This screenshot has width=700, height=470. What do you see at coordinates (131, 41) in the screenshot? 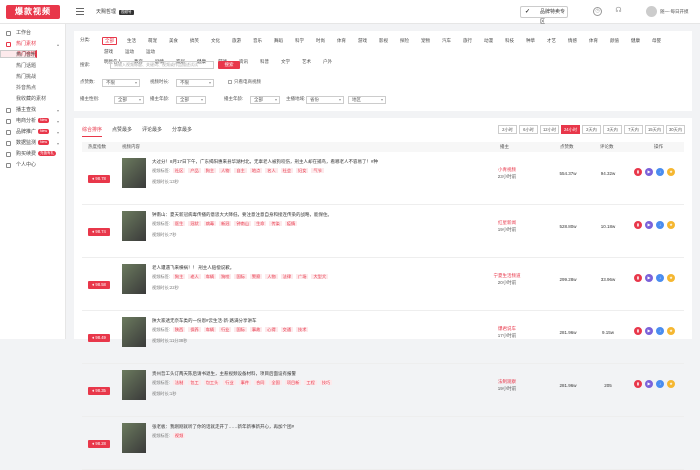
I see `category-chip: 生活` at bounding box center [131, 41].